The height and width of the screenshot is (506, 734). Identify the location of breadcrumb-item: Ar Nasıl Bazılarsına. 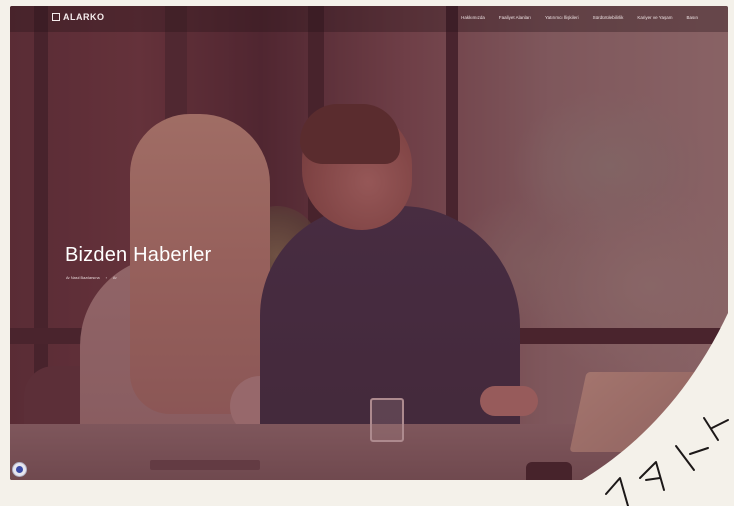
(83, 278).